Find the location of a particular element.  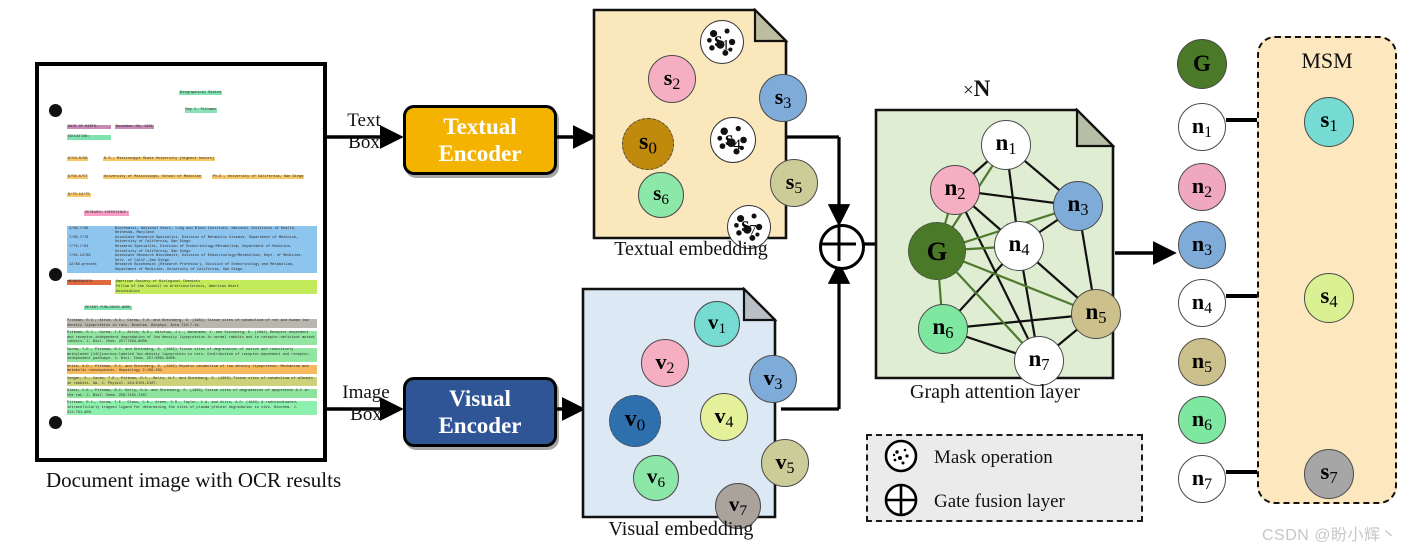

node-label: s5 is located at coordinates (794, 182).